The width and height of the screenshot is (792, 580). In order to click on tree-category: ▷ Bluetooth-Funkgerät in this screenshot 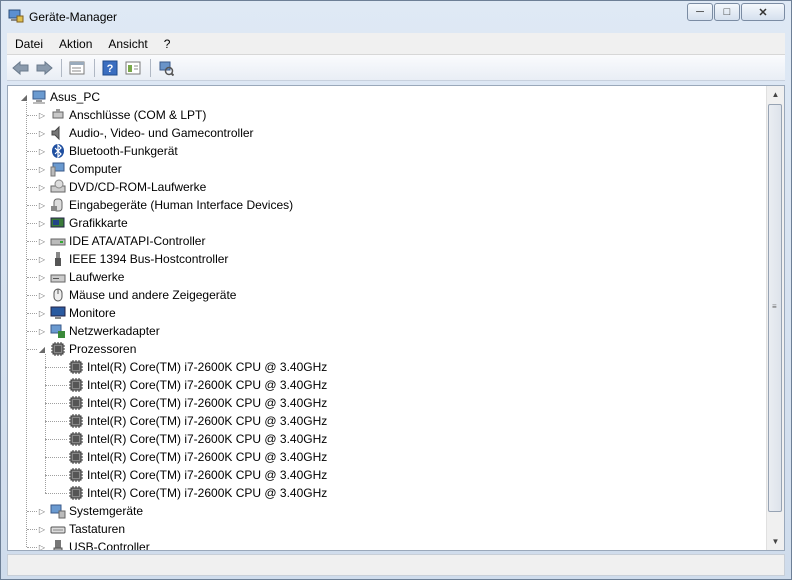, I will do `click(108, 151)`.